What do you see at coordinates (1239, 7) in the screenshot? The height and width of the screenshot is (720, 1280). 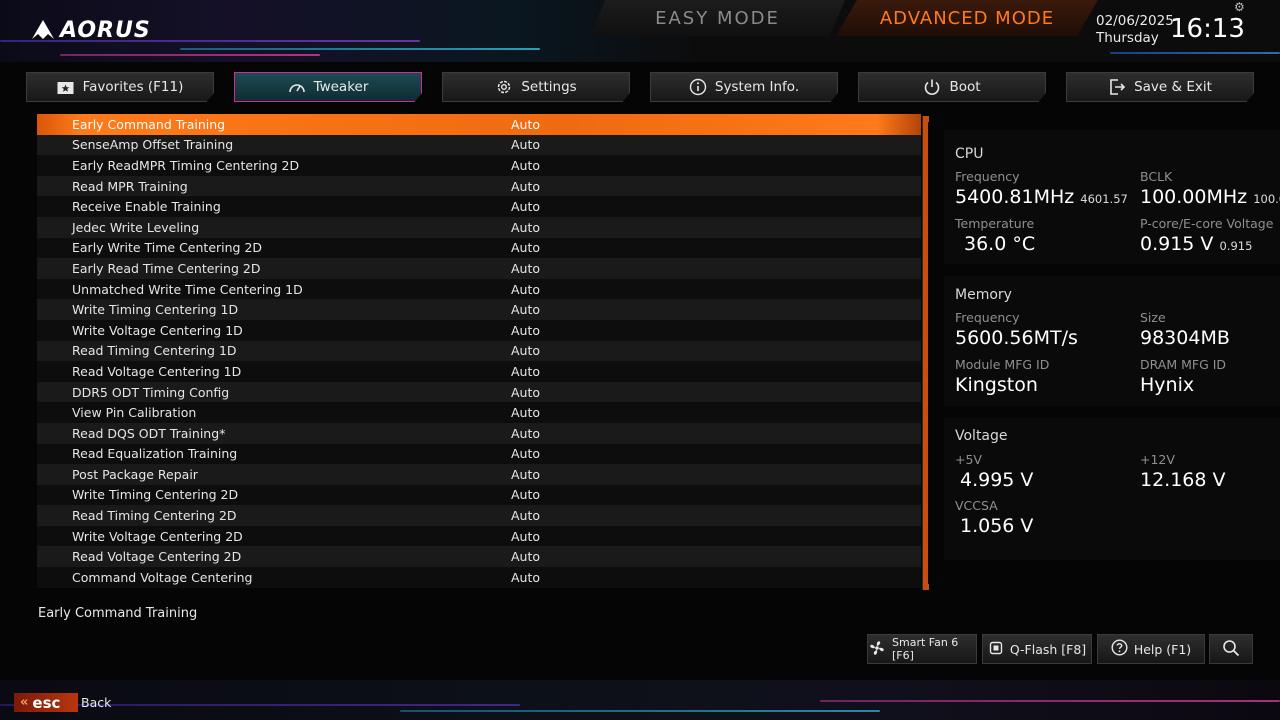 I see `settings-gear-icon: ⚙` at bounding box center [1239, 7].